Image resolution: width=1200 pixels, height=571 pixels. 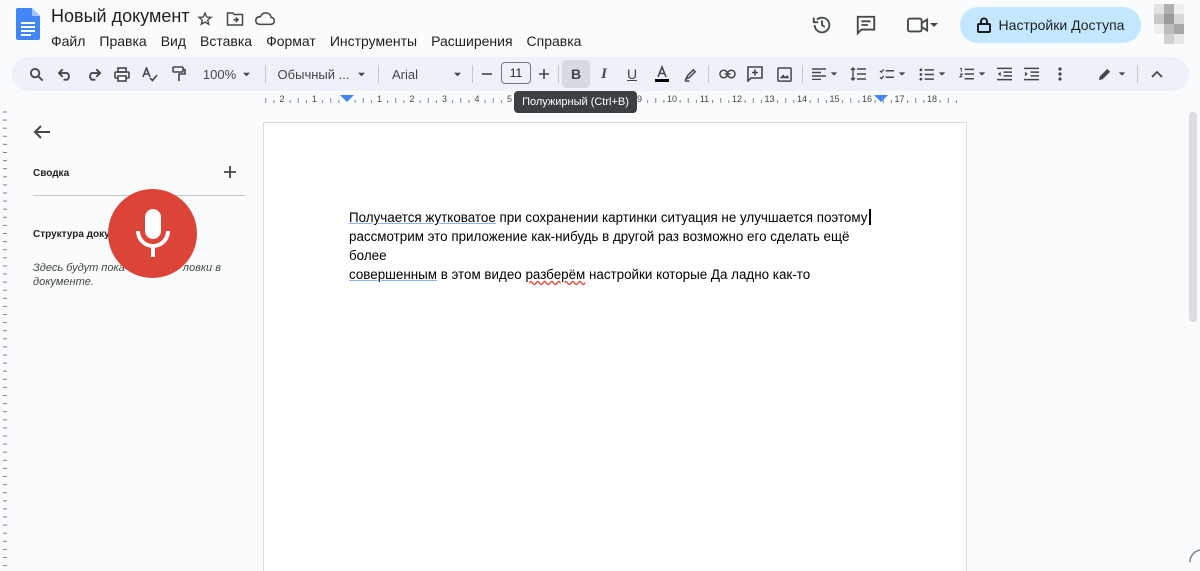 I want to click on outline-heading: Структура доку, so click(x=71, y=234).